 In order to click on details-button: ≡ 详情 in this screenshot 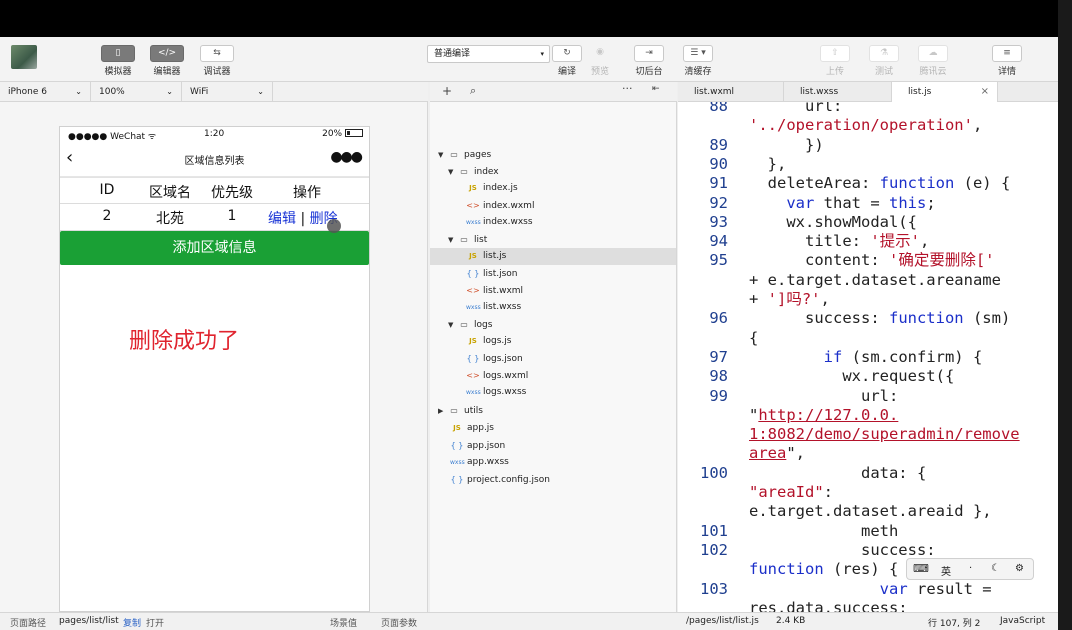, I will do `click(1007, 61)`.